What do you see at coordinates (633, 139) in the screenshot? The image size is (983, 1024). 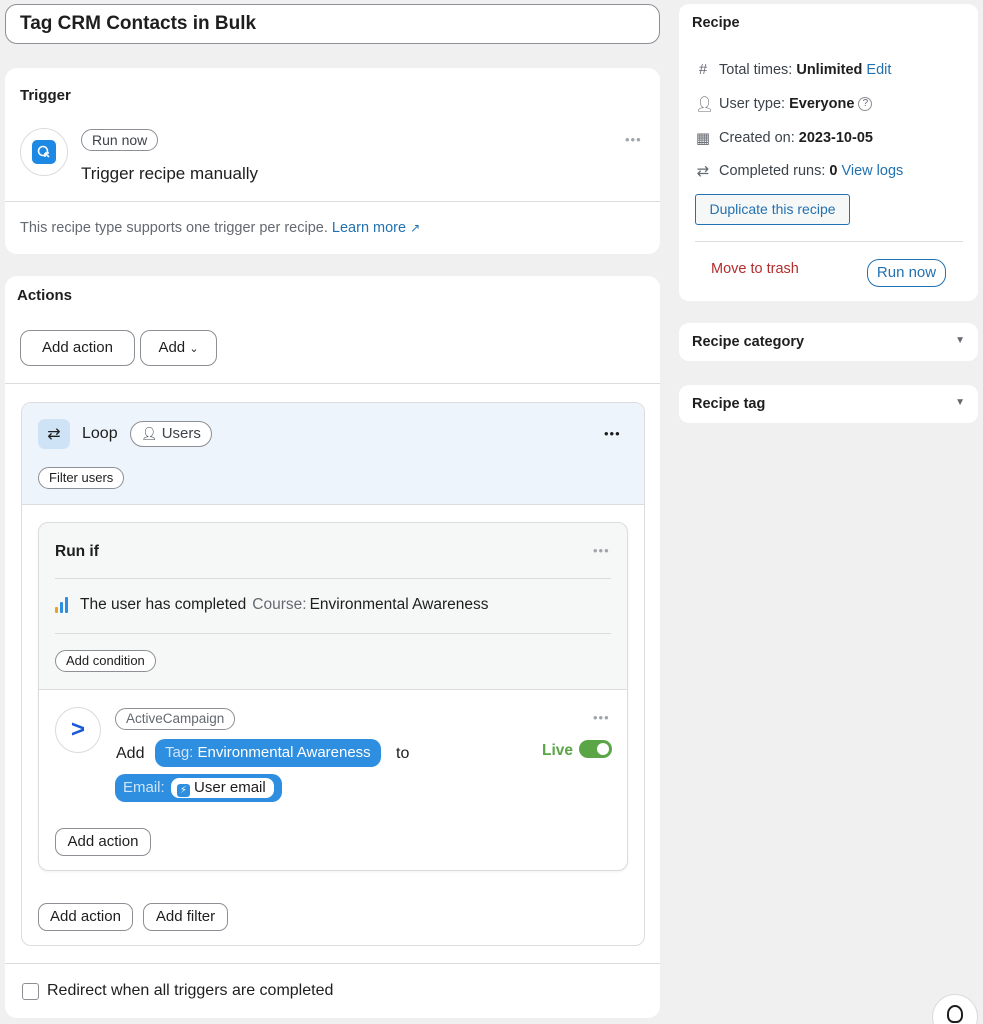 I see `trigger-more-icon: •••` at bounding box center [633, 139].